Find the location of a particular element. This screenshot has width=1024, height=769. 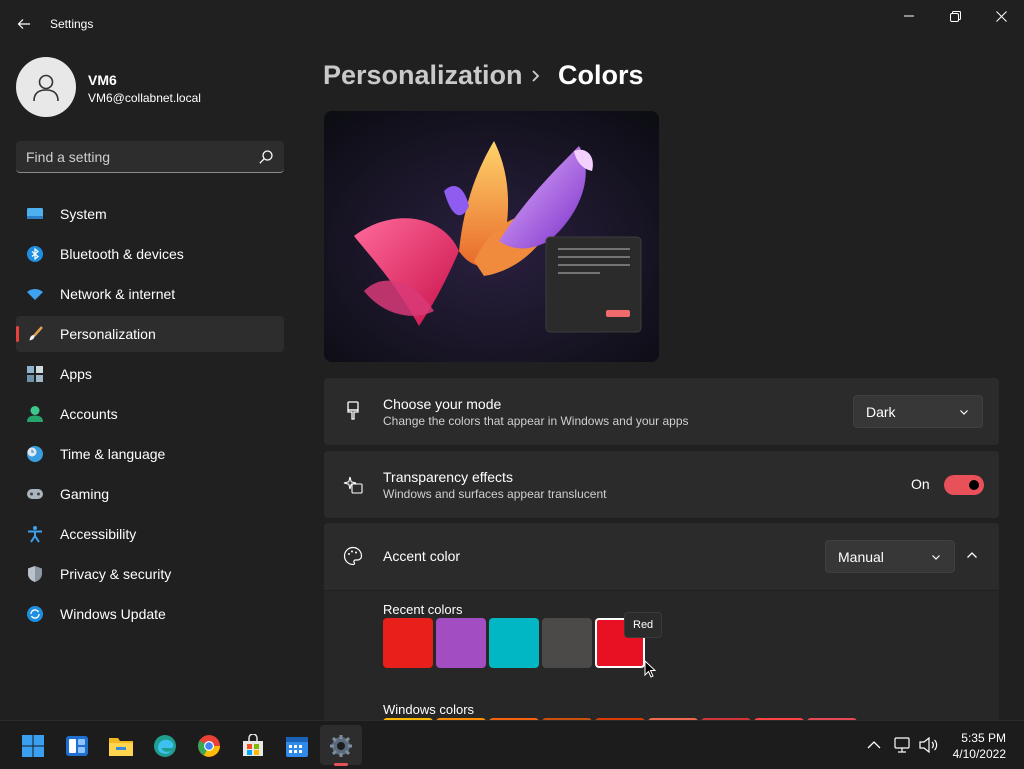

sidebar-item-bluetooth: Bluetooth & devices is located at coordinates (150, 254).